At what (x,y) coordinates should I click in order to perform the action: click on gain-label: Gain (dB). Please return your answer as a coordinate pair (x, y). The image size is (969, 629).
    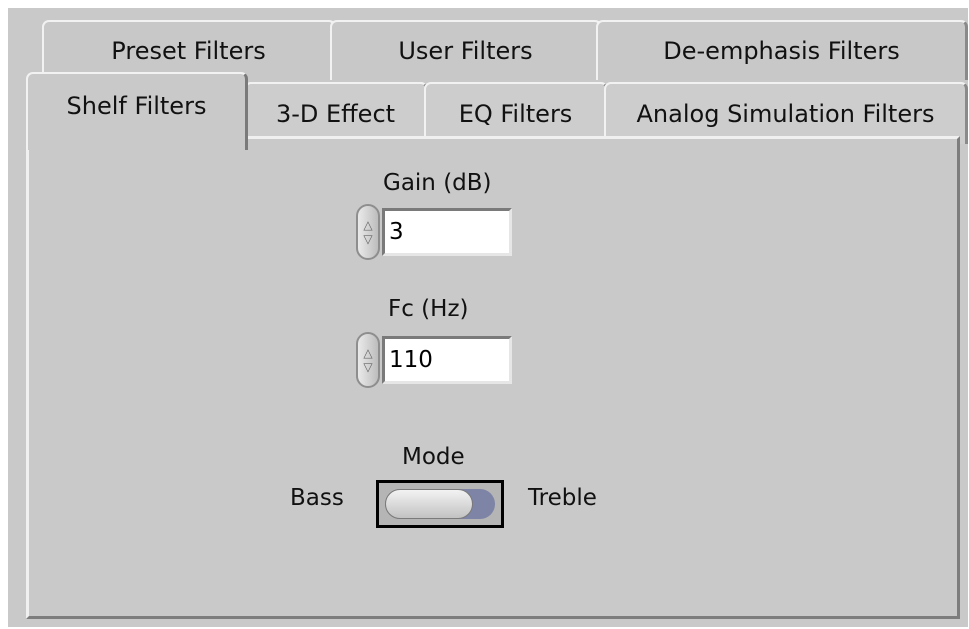
    Looking at the image, I should click on (437, 183).